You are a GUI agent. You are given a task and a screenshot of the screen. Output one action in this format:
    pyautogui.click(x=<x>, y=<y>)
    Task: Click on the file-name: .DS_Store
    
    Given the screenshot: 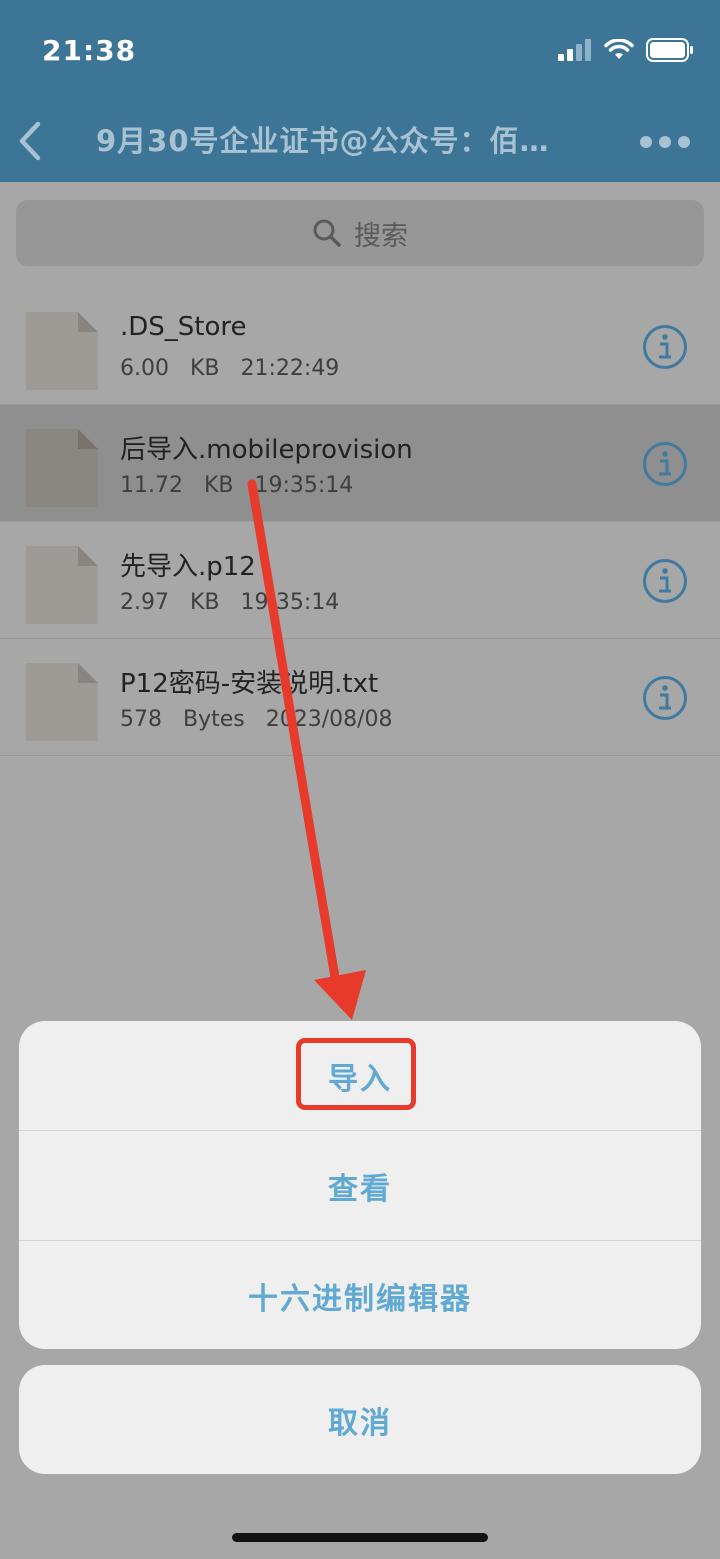 What is the action you would take?
    pyautogui.click(x=183, y=327)
    